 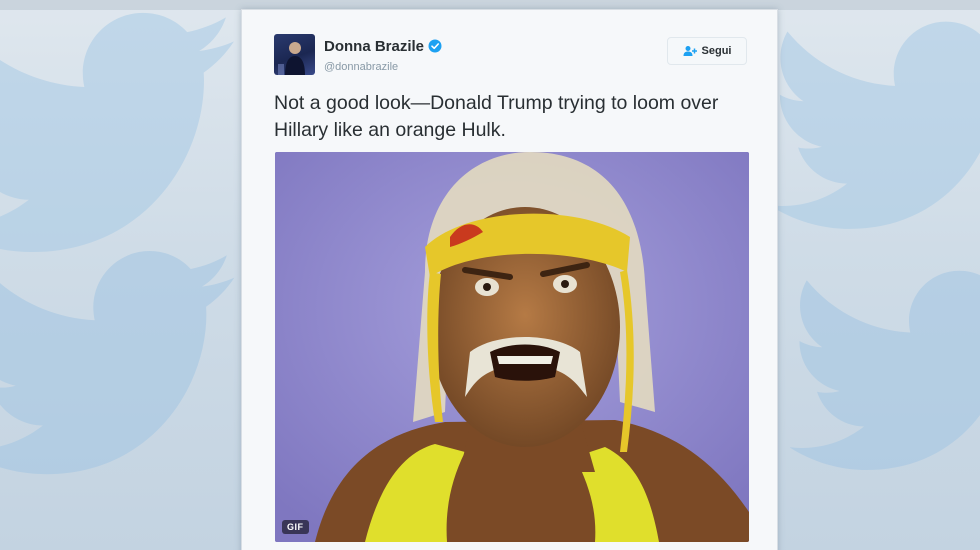 I want to click on tweet-header: Donna Brazile @donnabrazile Segui, so click(x=511, y=56).